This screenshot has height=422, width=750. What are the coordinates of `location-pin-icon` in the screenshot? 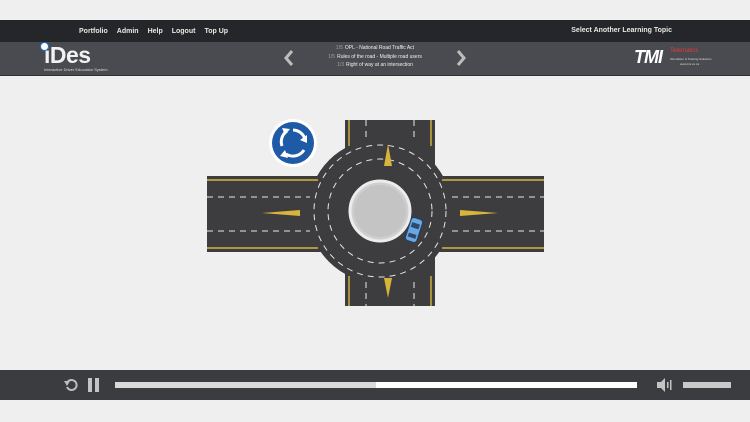 It's located at (44, 46).